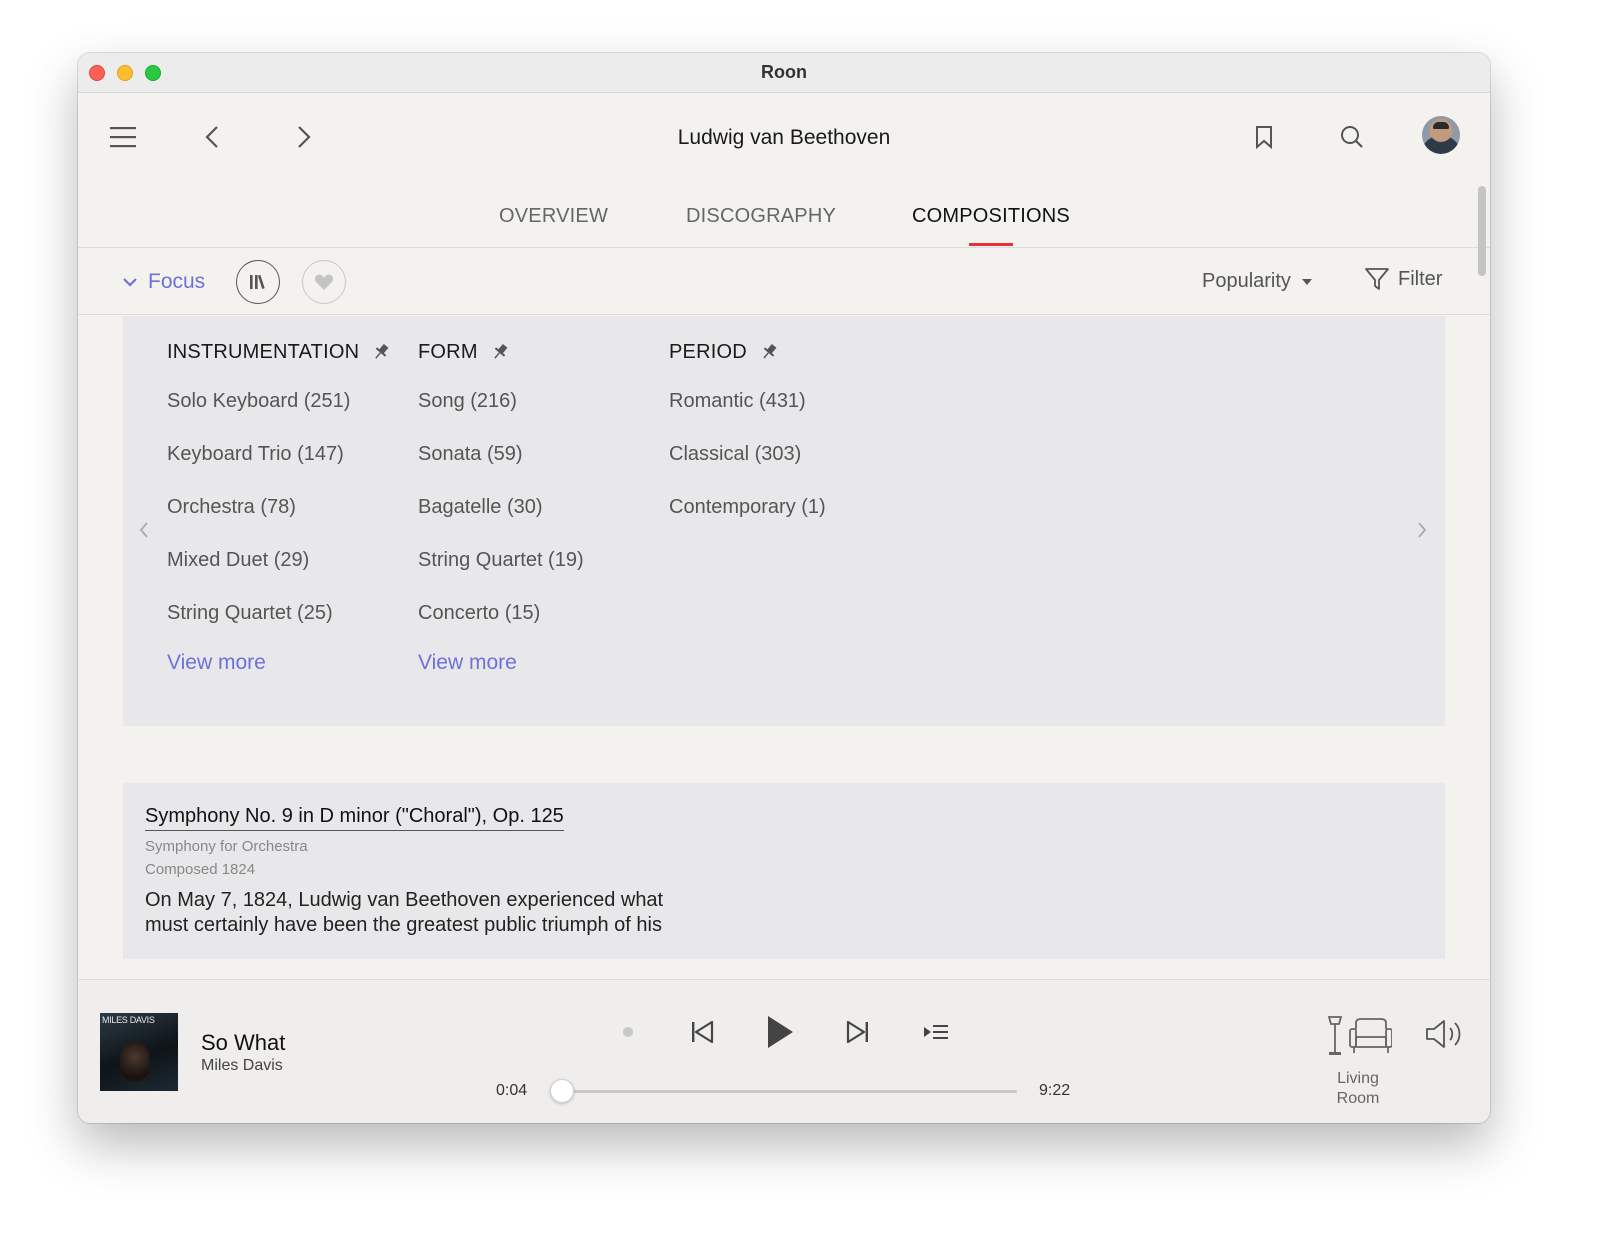 The height and width of the screenshot is (1252, 1600). I want to click on facet-item: Sonata (59), so click(501, 463).